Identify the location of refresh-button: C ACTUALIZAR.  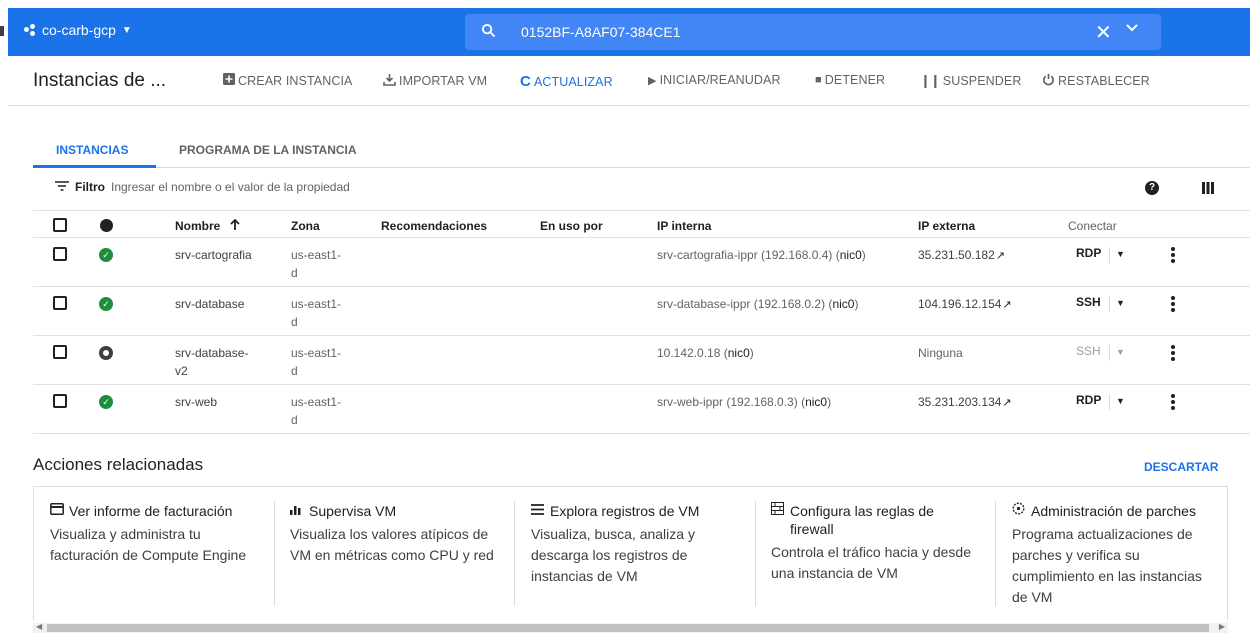
(566, 81).